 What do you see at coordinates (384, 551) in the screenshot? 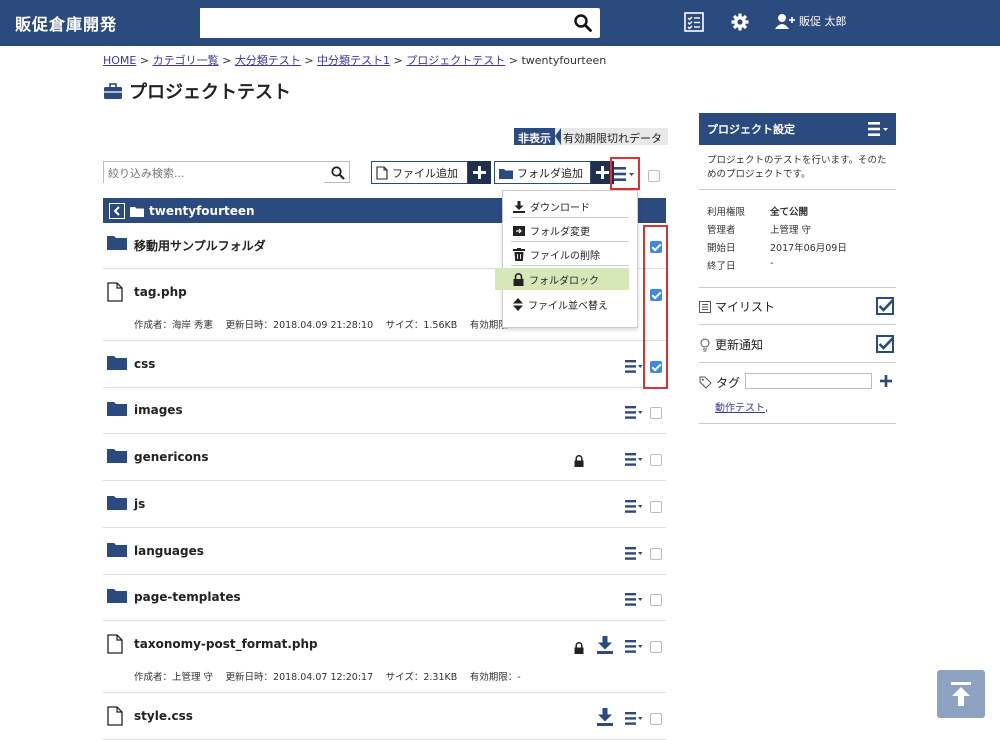
I see `folder-row: languages` at bounding box center [384, 551].